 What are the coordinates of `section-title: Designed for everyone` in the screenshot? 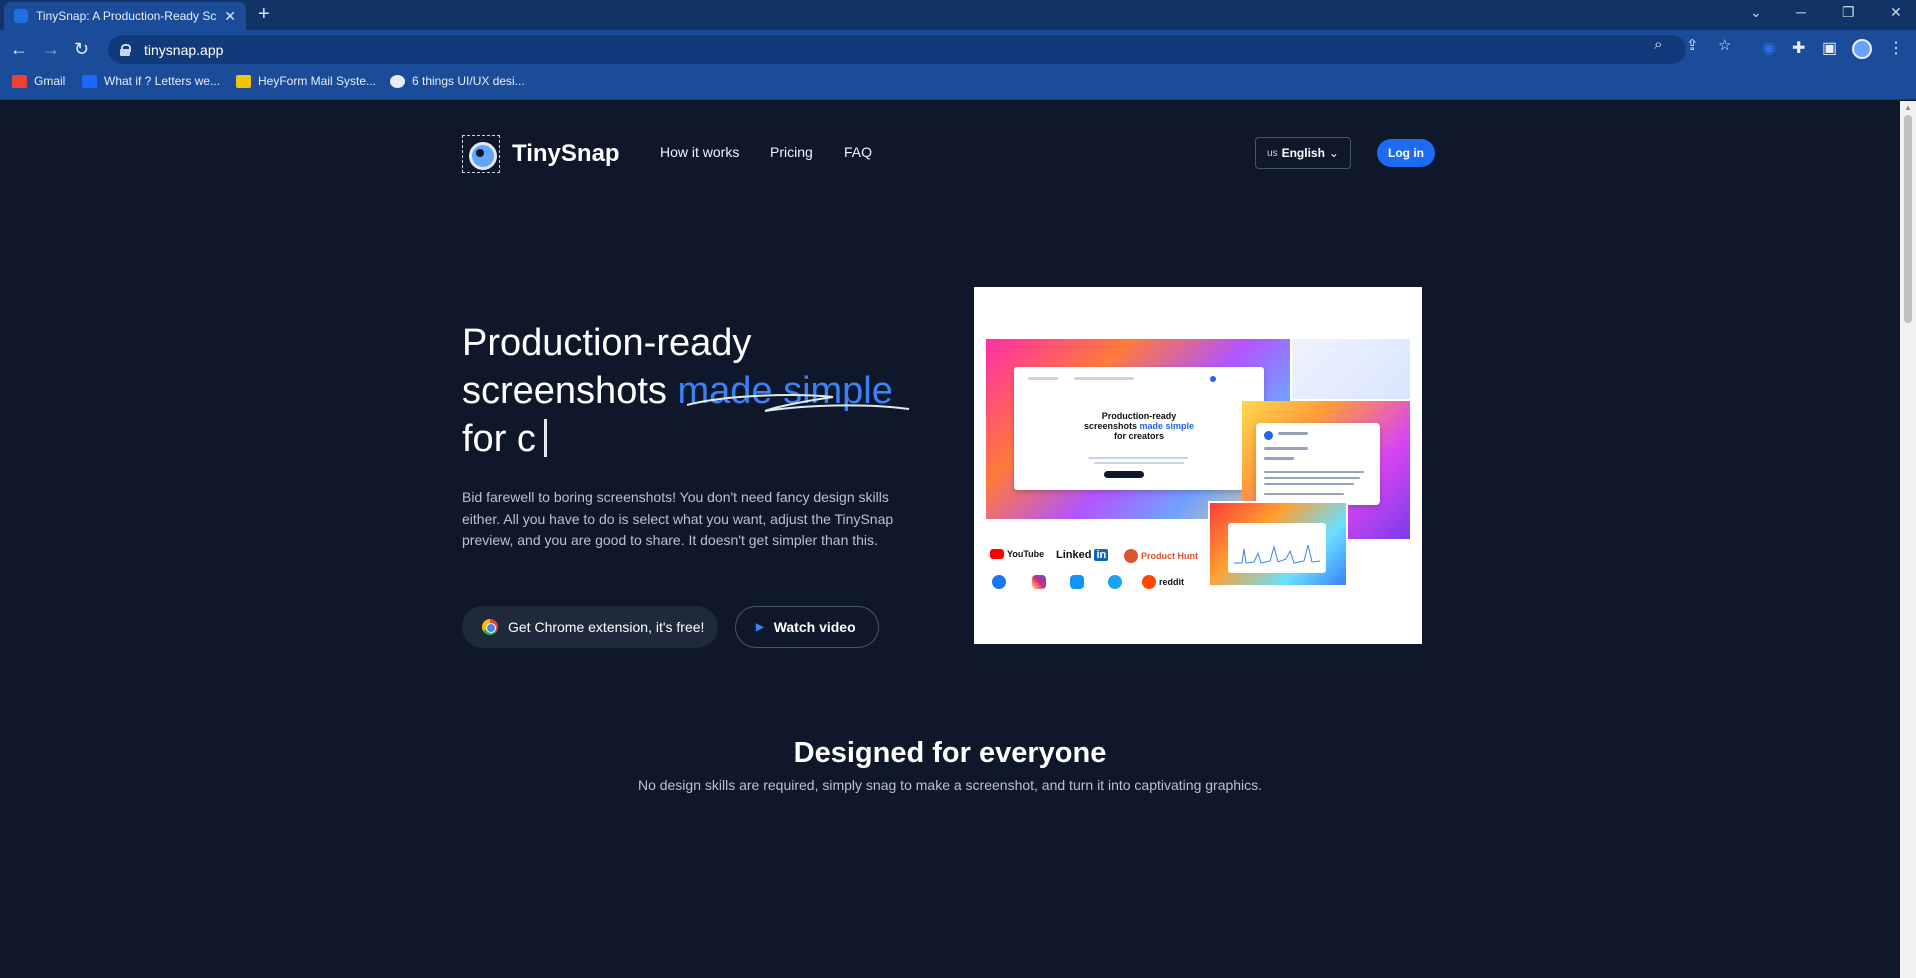 It's located at (950, 753).